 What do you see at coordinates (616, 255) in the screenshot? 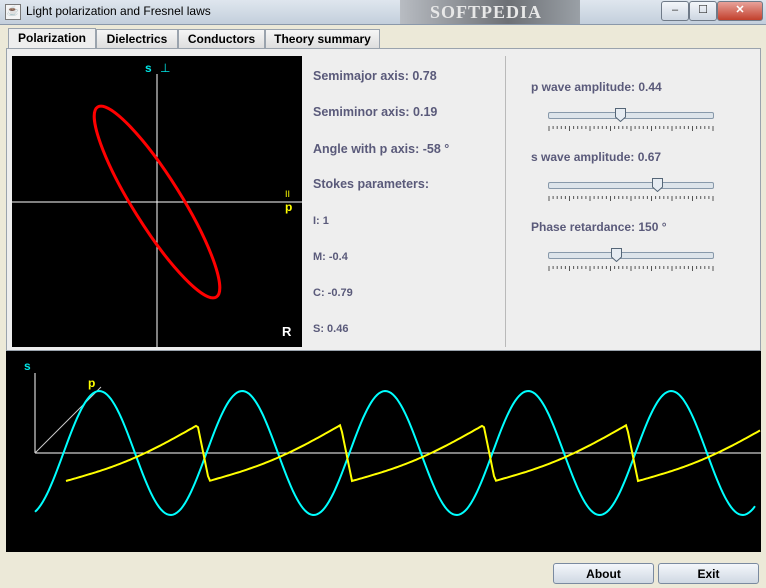
I see `phase-retardance-slider-thumb` at bounding box center [616, 255].